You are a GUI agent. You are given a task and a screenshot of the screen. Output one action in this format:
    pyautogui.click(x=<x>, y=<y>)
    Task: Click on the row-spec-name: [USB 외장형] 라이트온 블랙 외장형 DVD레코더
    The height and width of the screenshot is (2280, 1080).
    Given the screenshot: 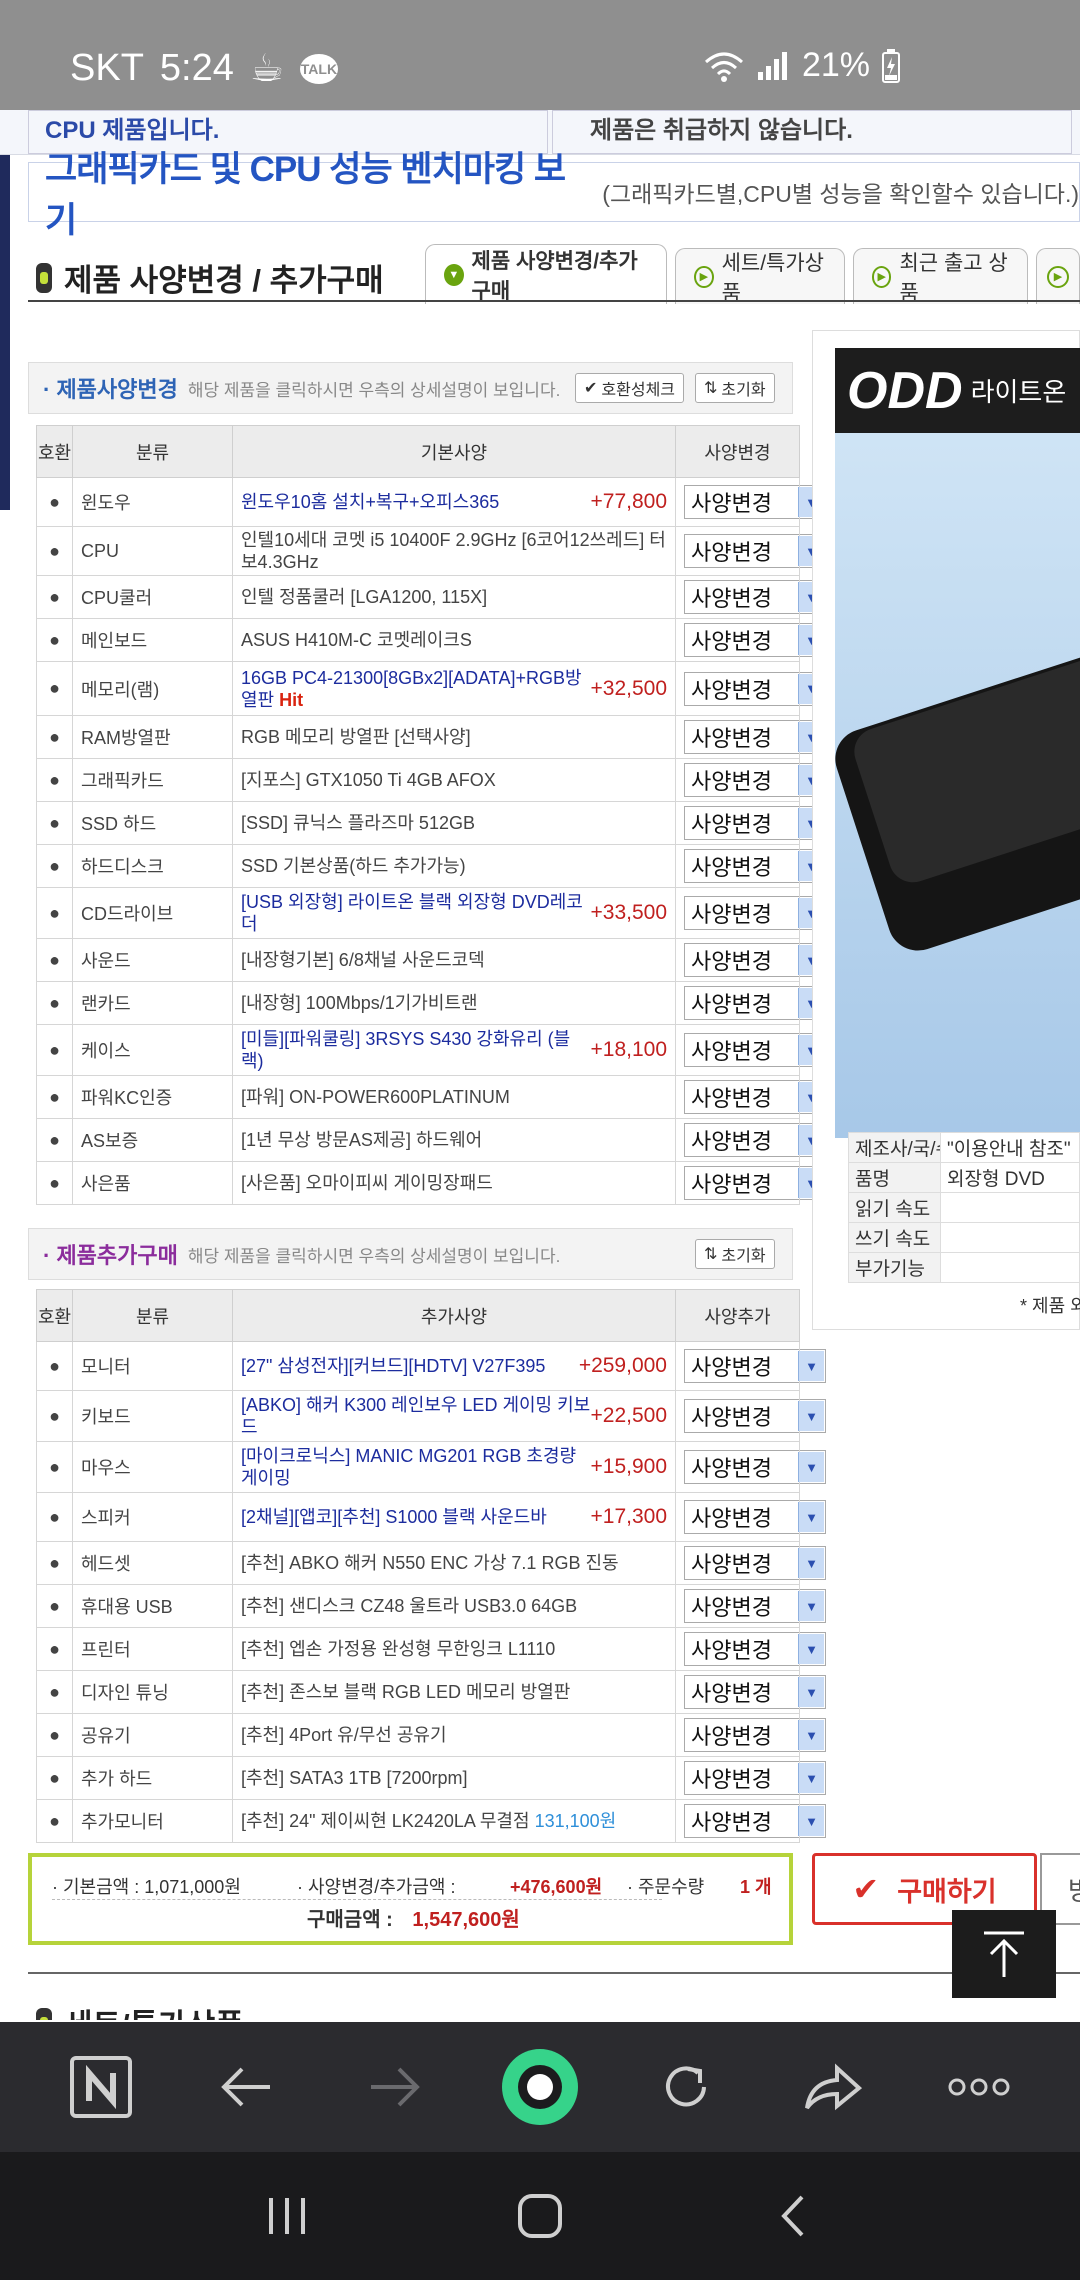 What is the action you would take?
    pyautogui.click(x=416, y=913)
    